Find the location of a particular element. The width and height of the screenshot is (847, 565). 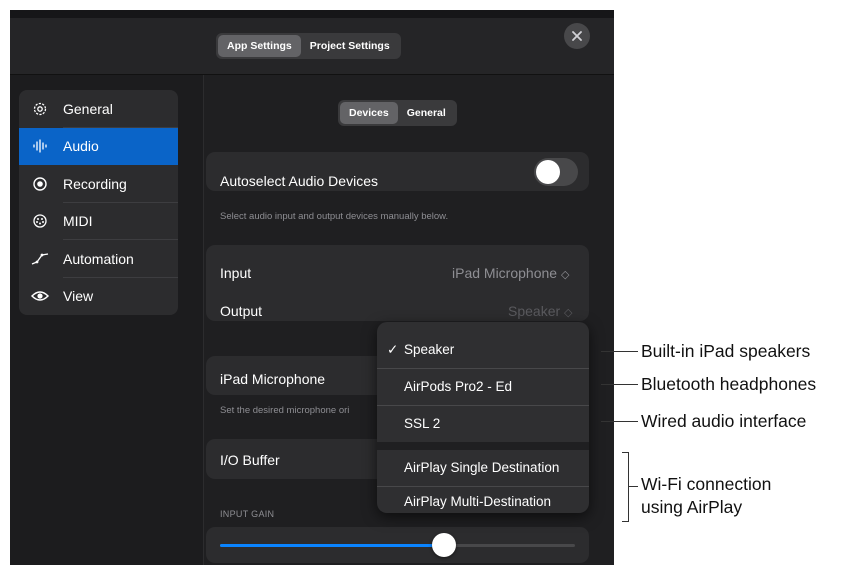

input-select: iPad Microphone ◇ is located at coordinates (510, 273).